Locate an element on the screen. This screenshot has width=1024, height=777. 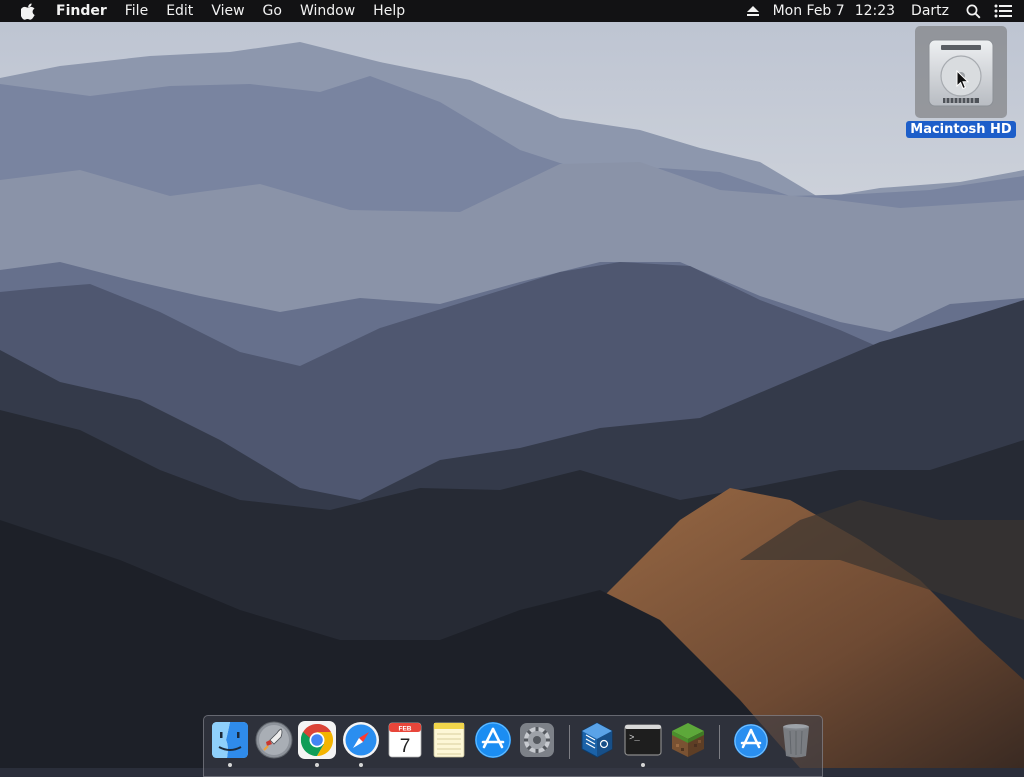
notification-center-icon is located at coordinates (1003, 11).